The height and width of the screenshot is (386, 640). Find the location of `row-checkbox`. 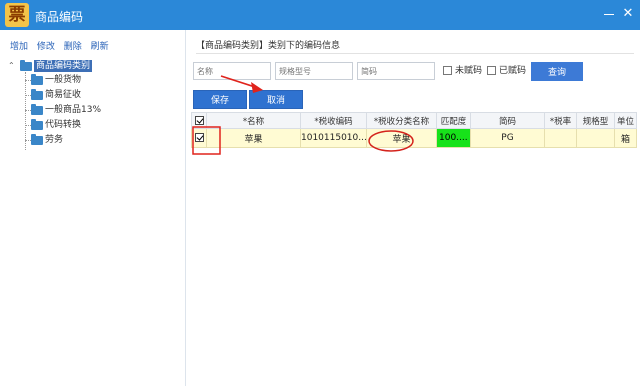

row-checkbox is located at coordinates (199, 137).